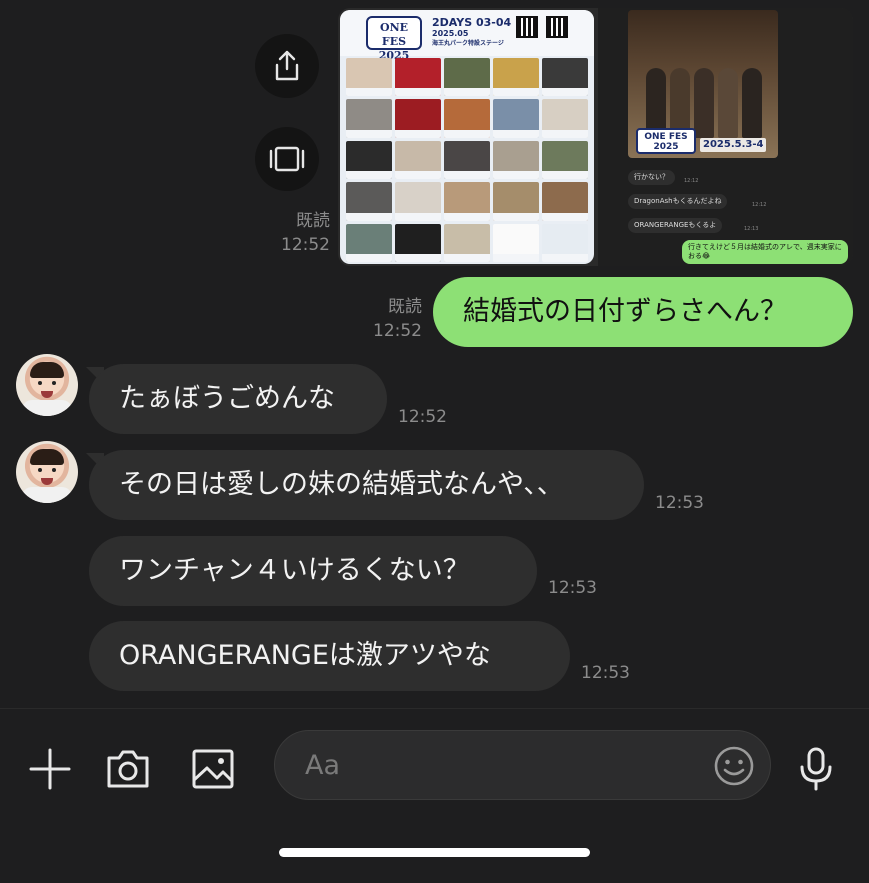 The width and height of the screenshot is (869, 883). Describe the element at coordinates (313, 571) in the screenshot. I see `received-message-bubble: ワンチャン４いけるくない？` at that location.